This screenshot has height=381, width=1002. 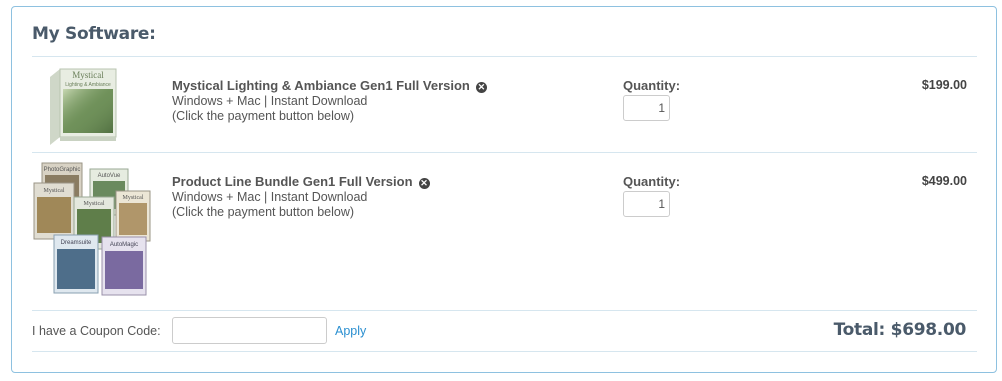 What do you see at coordinates (350, 331) in the screenshot?
I see `apply-coupon-link: Apply` at bounding box center [350, 331].